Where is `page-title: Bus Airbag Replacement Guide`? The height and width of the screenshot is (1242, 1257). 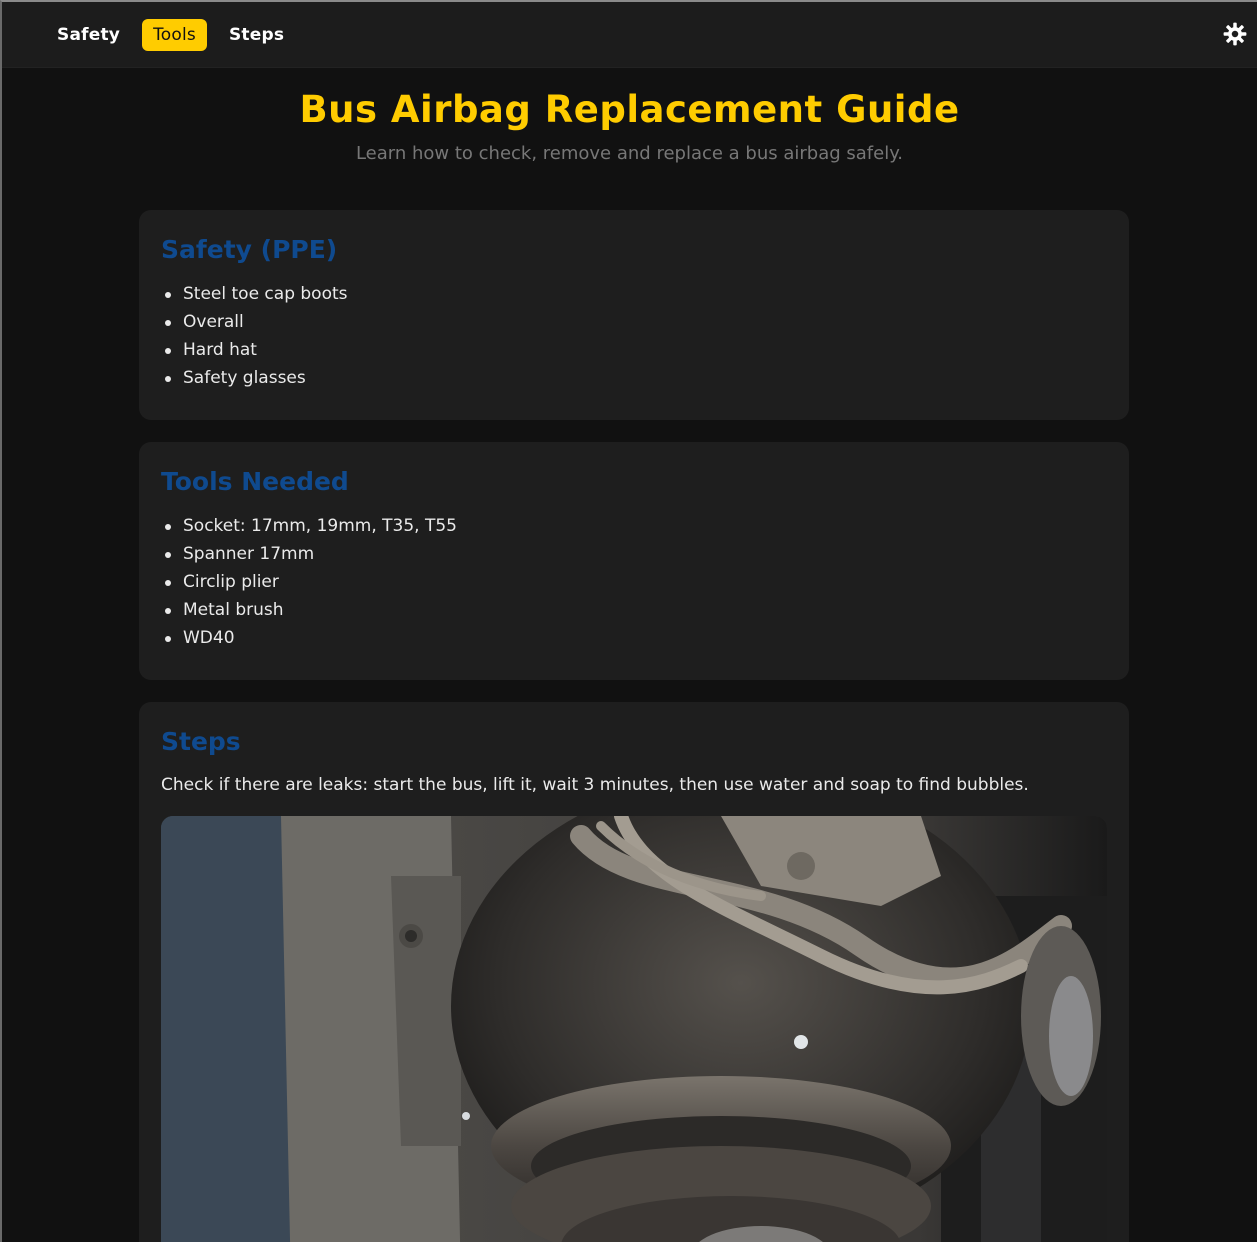
page-title: Bus Airbag Replacement Guide is located at coordinates (629, 109).